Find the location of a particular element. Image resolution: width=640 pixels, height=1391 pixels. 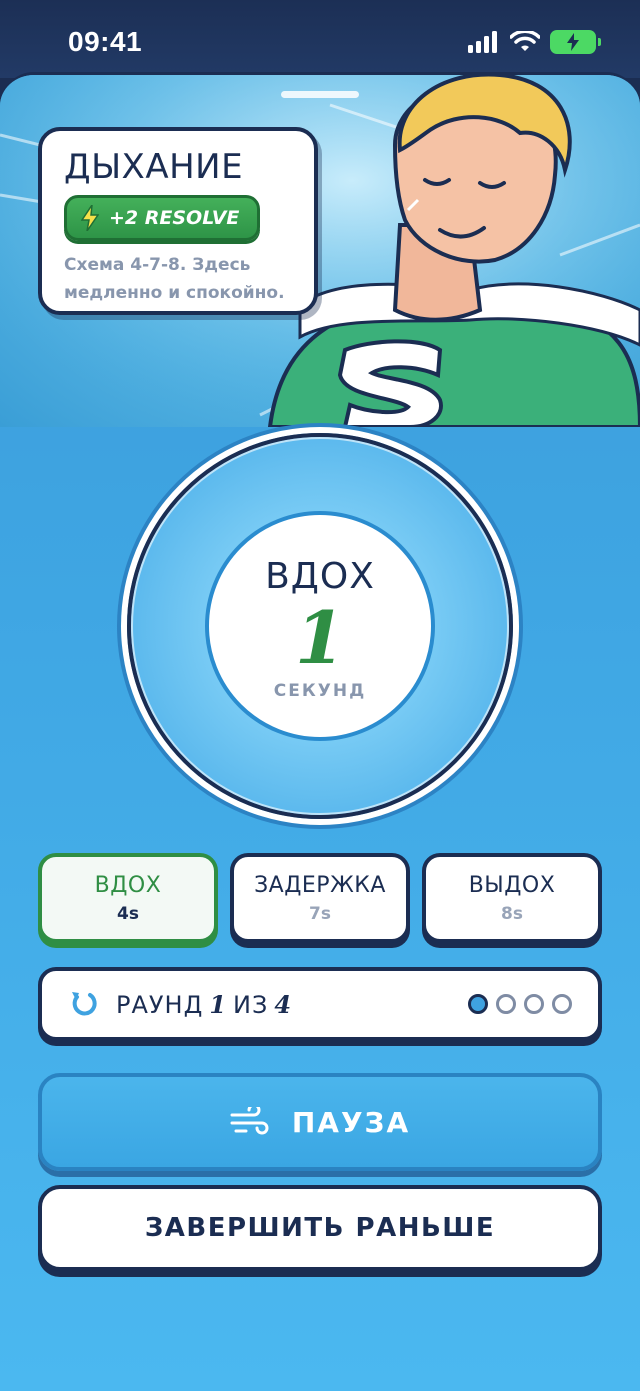

phase-card-hold: ЗАДЕРЖКА 7s is located at coordinates (320, 898).